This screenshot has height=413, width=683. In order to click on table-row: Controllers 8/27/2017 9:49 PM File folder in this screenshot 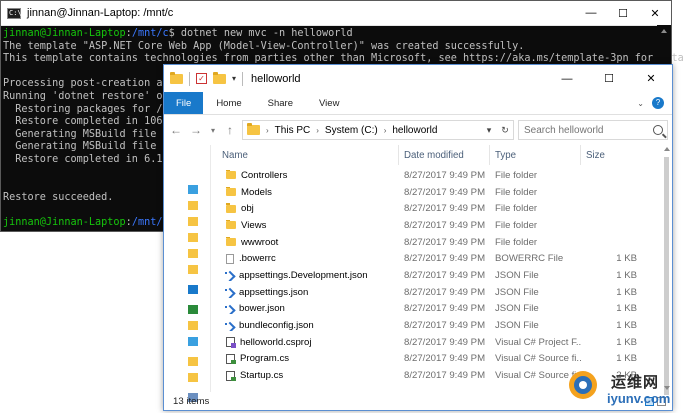, I will do `click(441, 175)`.